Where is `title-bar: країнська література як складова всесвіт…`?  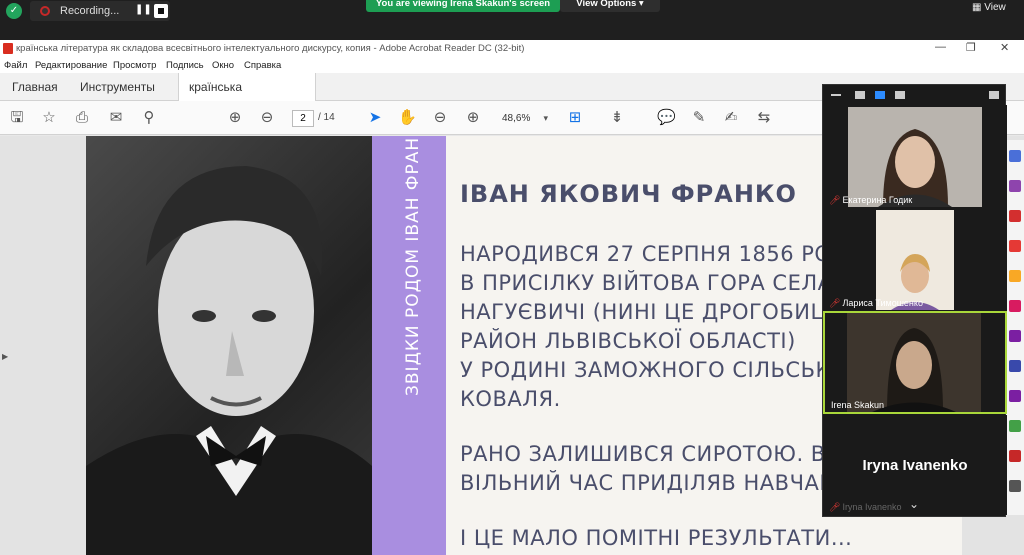 title-bar: країнська література як складова всесвіт… is located at coordinates (512, 49).